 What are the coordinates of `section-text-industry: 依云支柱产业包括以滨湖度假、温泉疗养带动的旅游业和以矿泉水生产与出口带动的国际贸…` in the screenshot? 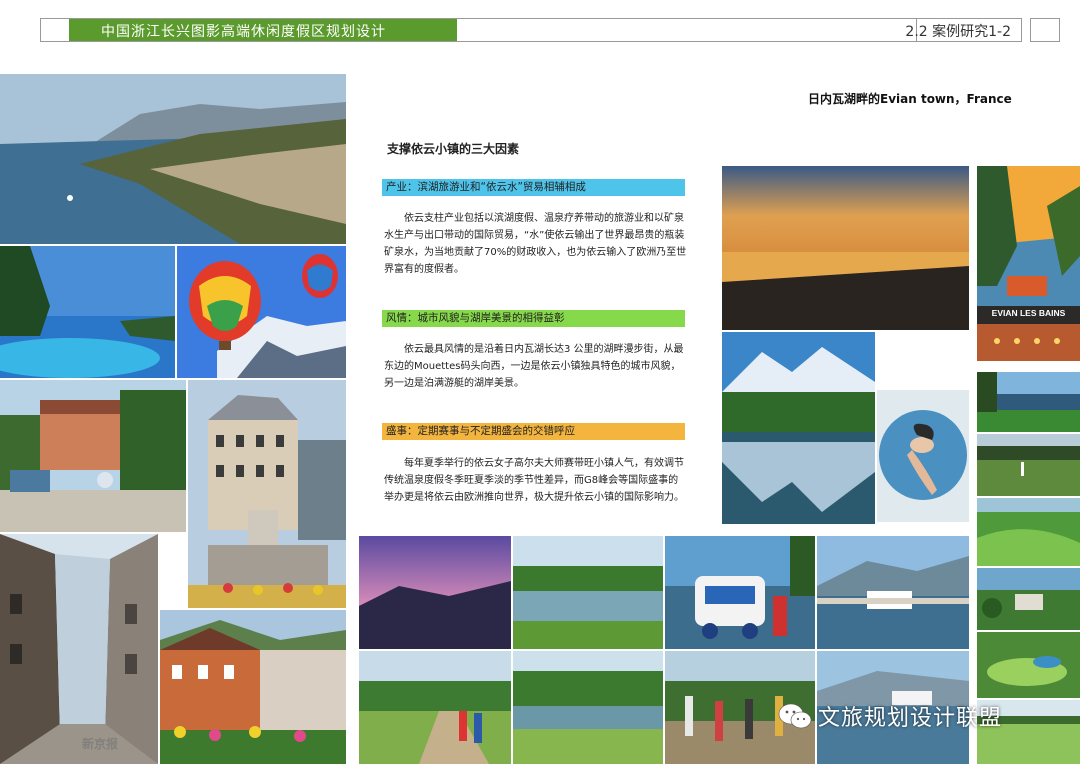 It's located at (535, 244).